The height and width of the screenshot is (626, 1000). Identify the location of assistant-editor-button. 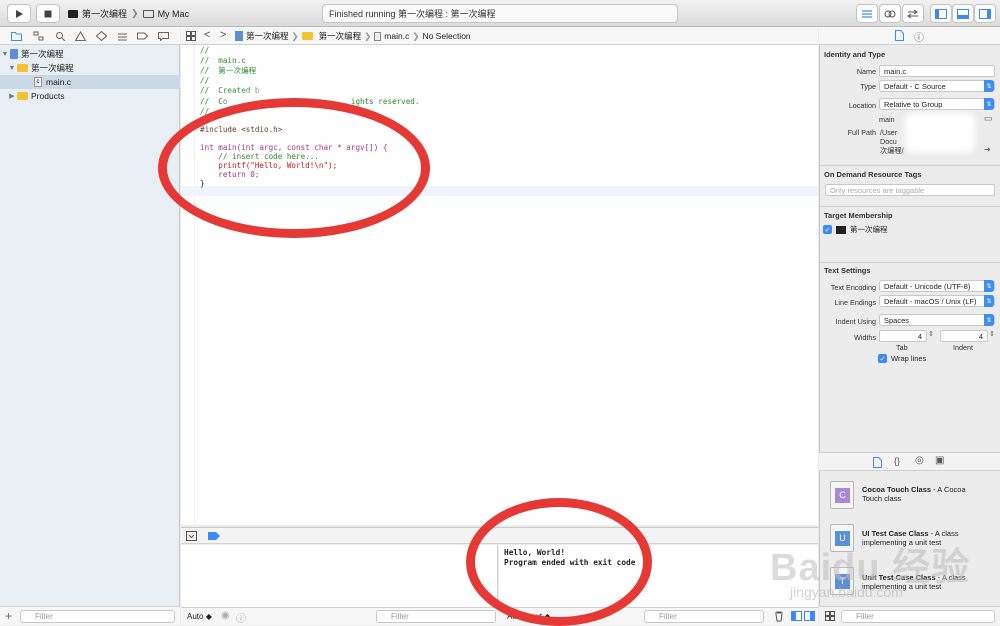
(890, 13).